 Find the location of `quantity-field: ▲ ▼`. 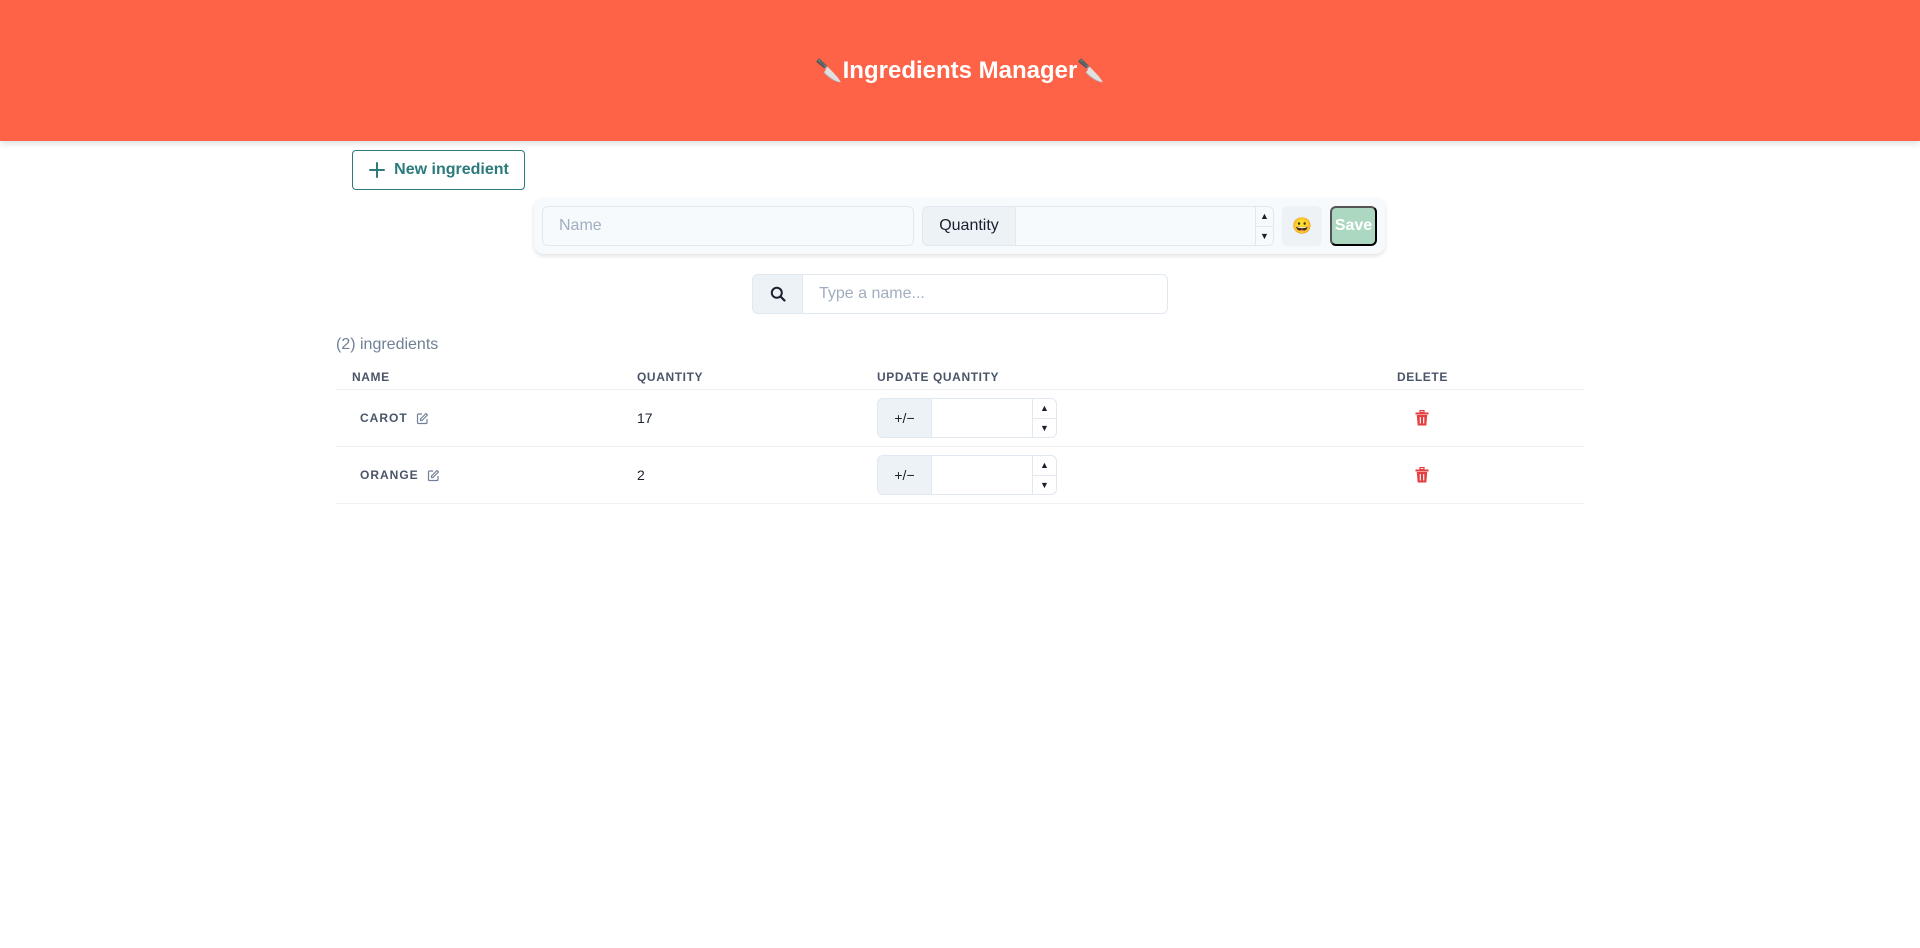

quantity-field: ▲ ▼ is located at coordinates (1144, 226).